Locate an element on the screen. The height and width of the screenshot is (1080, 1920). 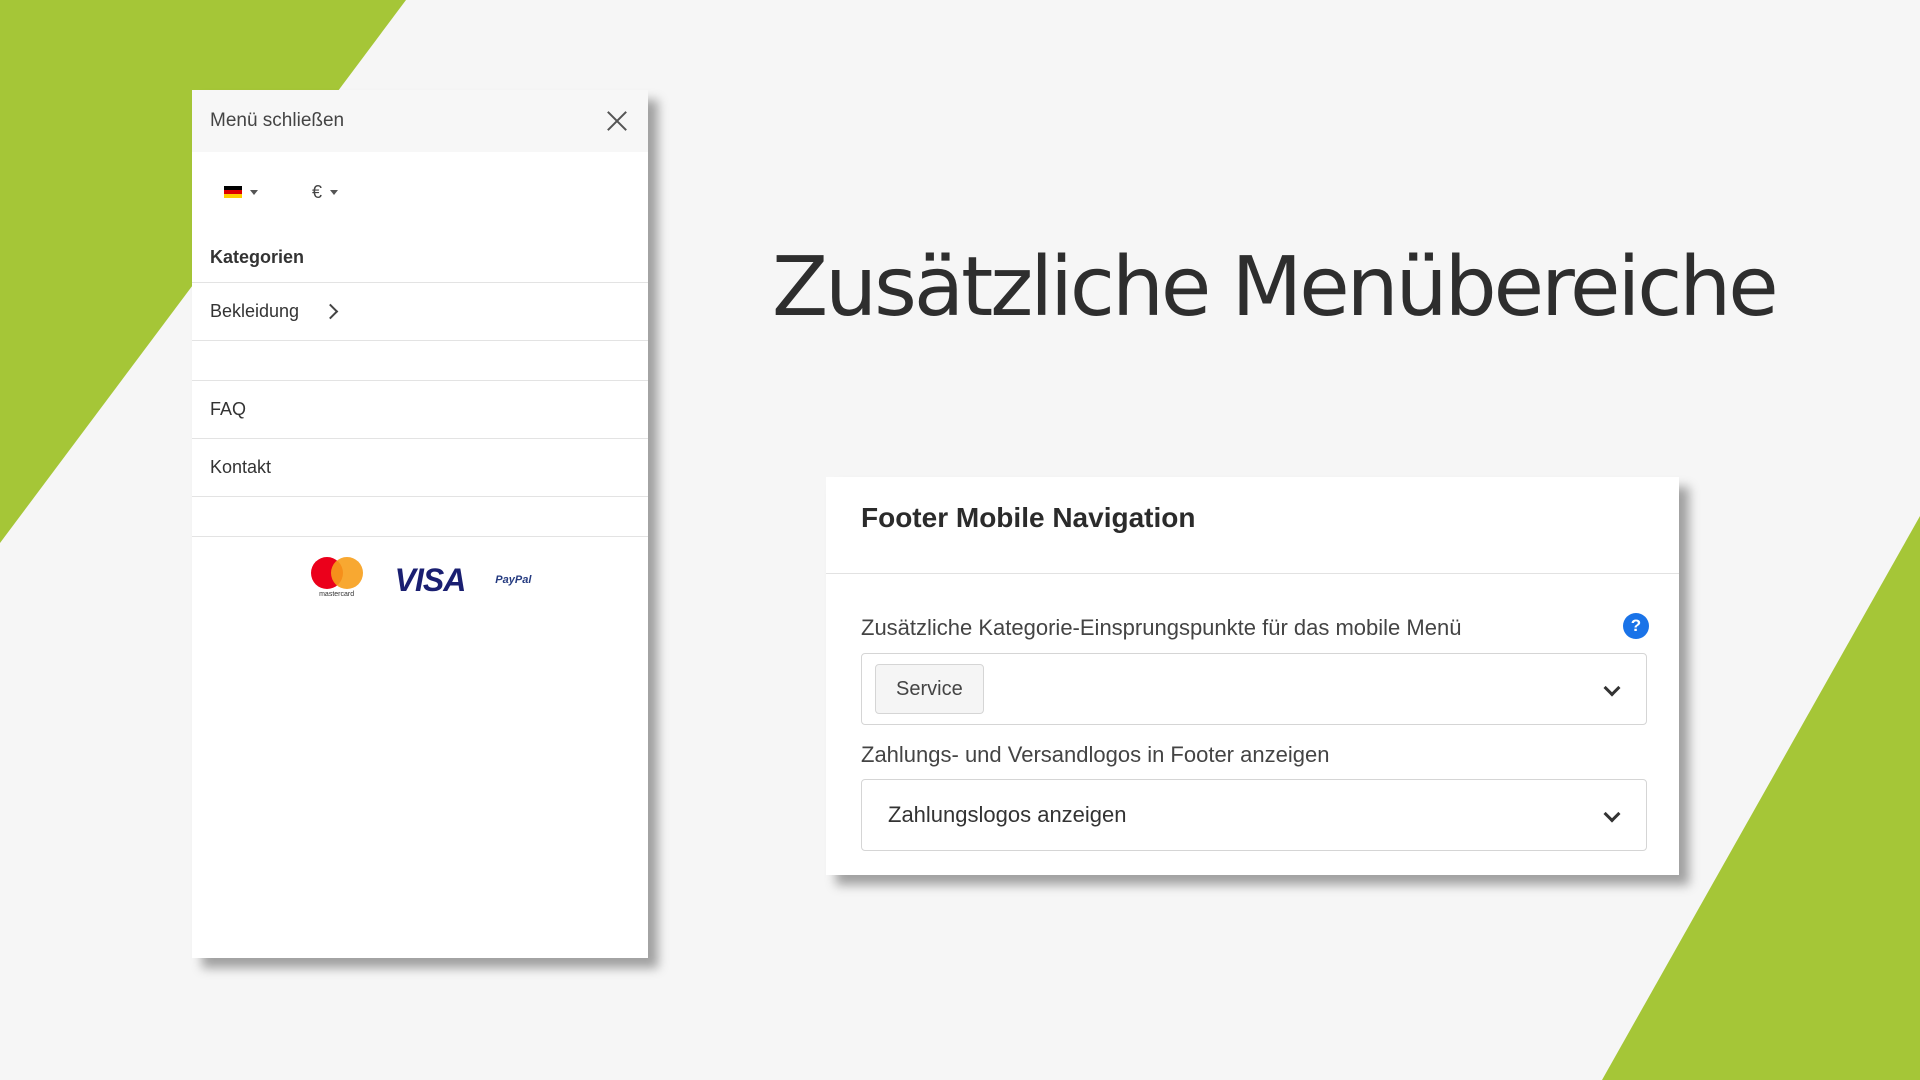
currency-dropdown: € is located at coordinates (325, 192).